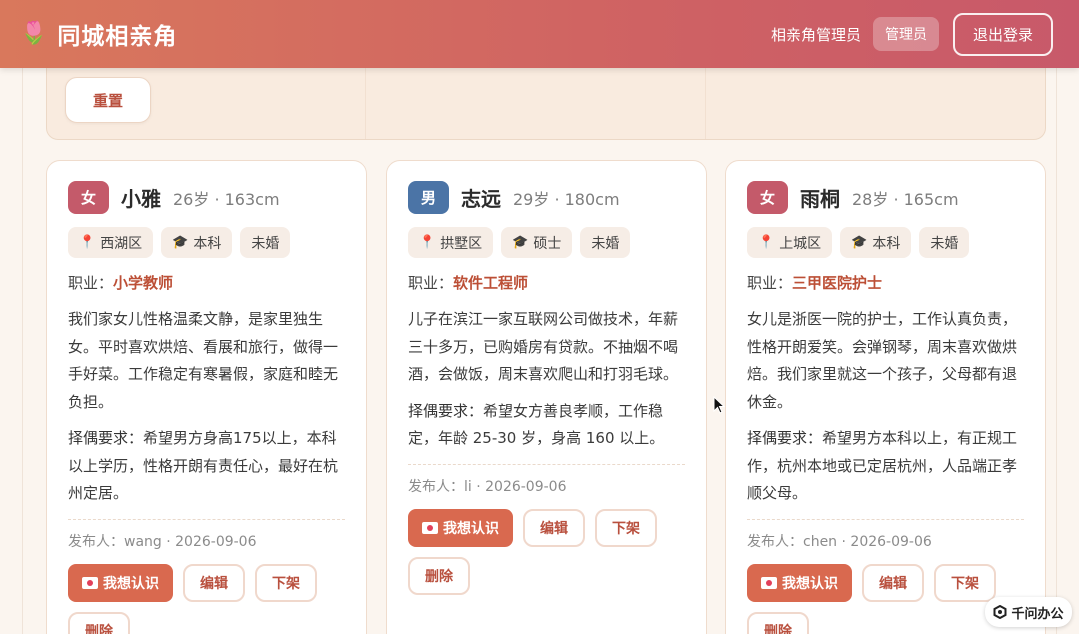 The width and height of the screenshot is (1079, 634). Describe the element at coordinates (162, 541) in the screenshot. I see `publisher-info: 发布人：wang · 2026-09-06` at that location.